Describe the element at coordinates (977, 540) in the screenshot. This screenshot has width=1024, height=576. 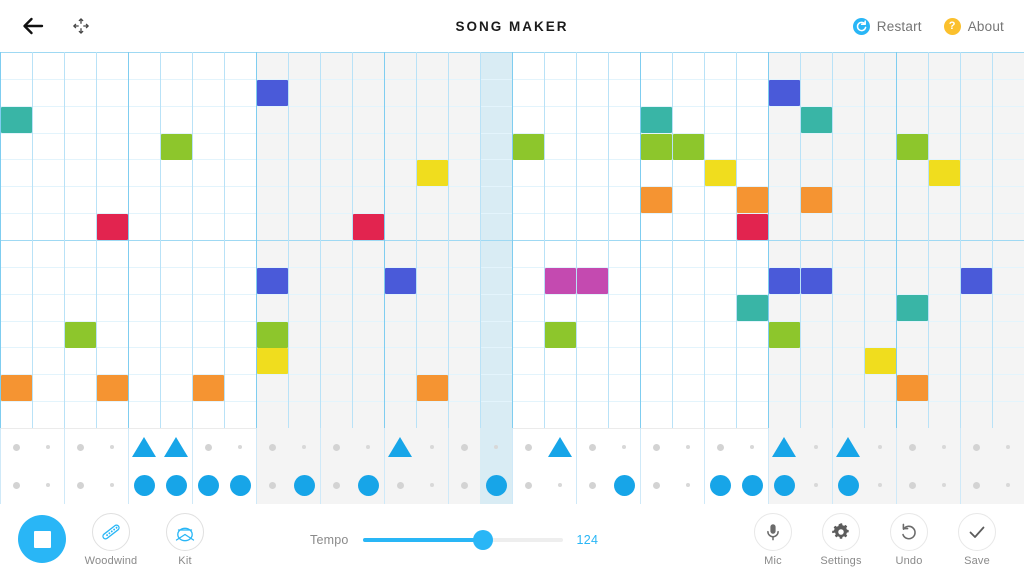
I see `save-button: Save` at that location.